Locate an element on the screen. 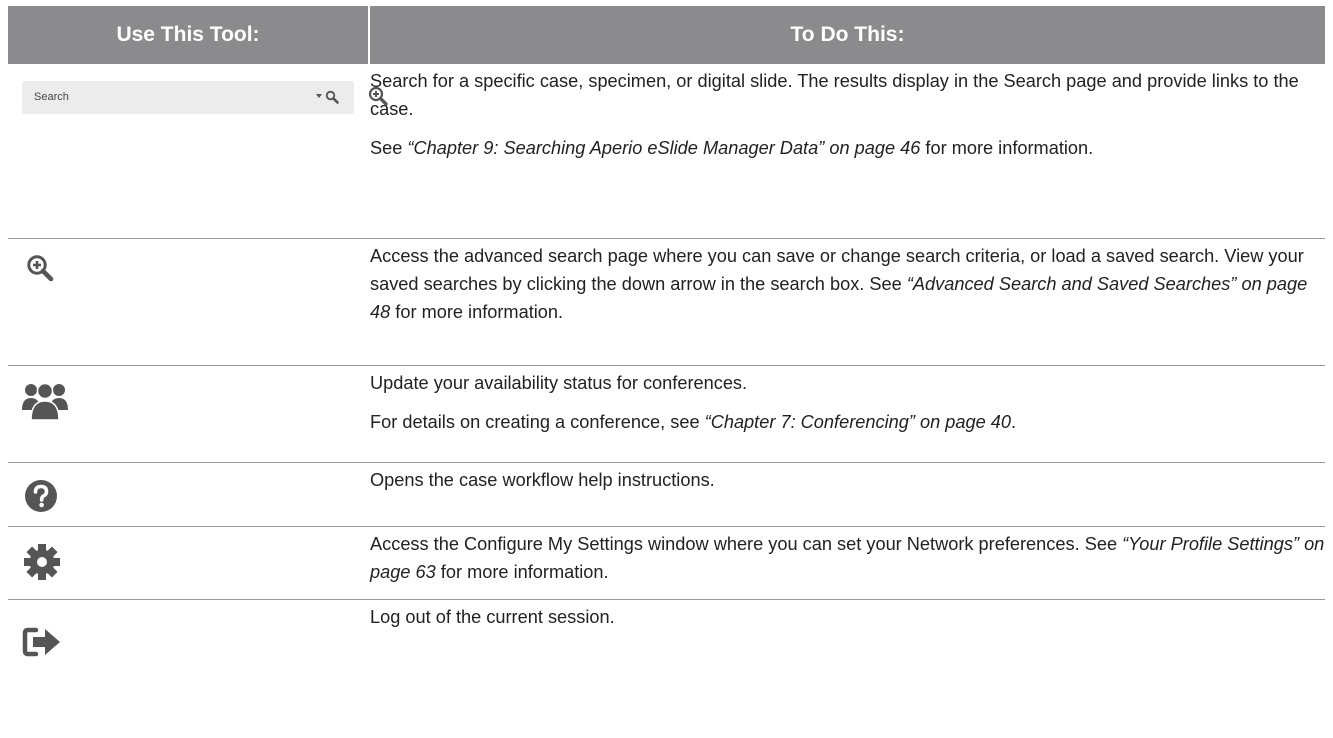  gear-icon is located at coordinates (42, 562).